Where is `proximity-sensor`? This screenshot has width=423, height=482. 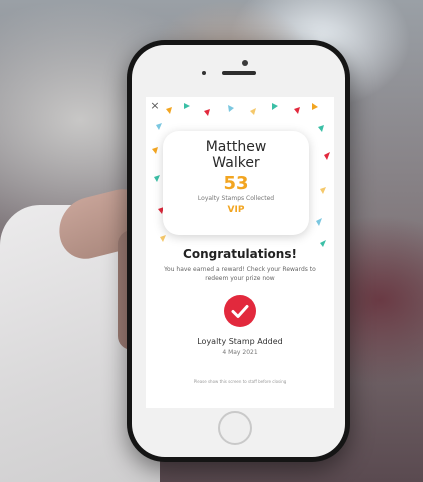
proximity-sensor is located at coordinates (204, 73).